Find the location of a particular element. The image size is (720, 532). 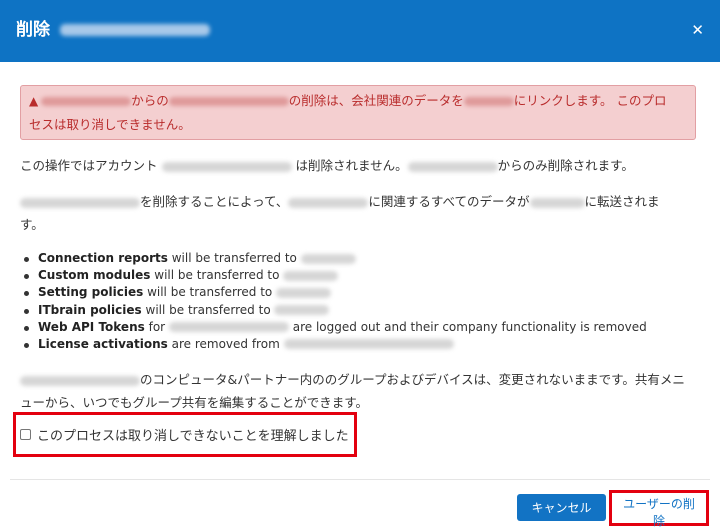

account-text-1: この操作ではアカウント is located at coordinates (89, 165).